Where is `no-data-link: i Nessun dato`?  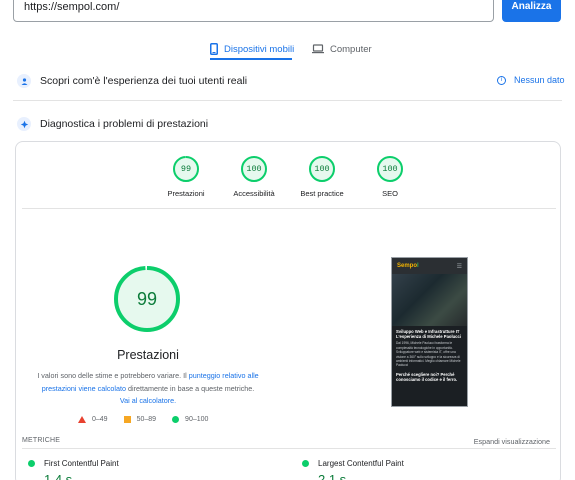
no-data-link: i Nessun dato is located at coordinates (531, 80).